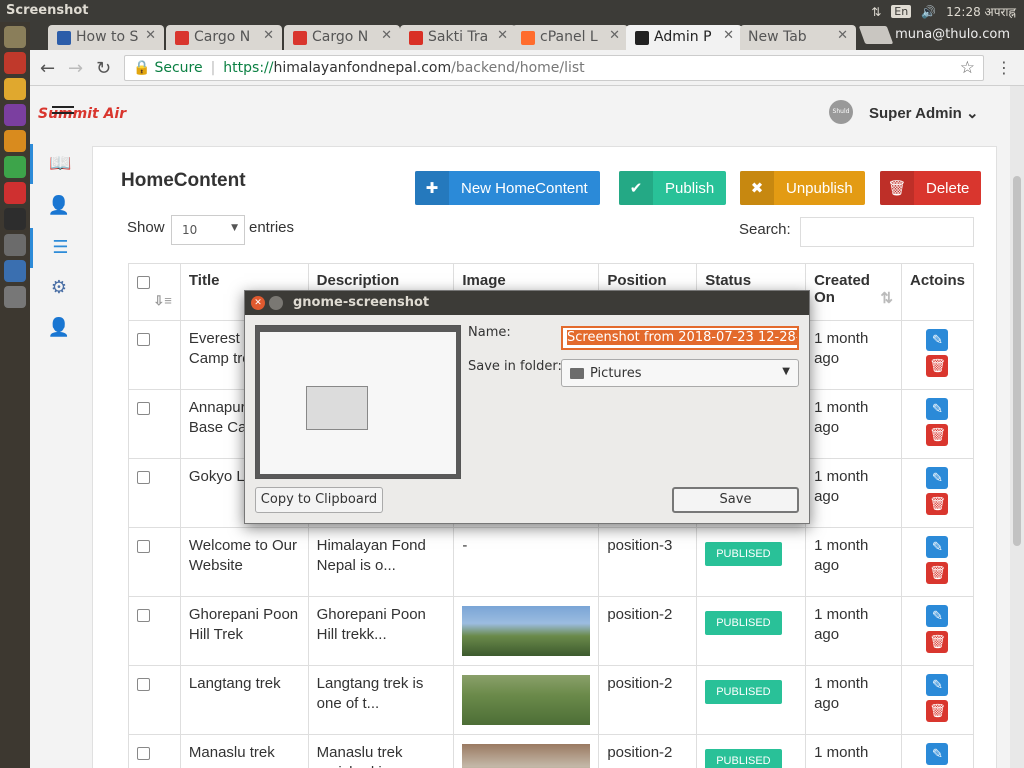 The height and width of the screenshot is (768, 1024). I want to click on browser-tab: How to S ✕, so click(106, 37).